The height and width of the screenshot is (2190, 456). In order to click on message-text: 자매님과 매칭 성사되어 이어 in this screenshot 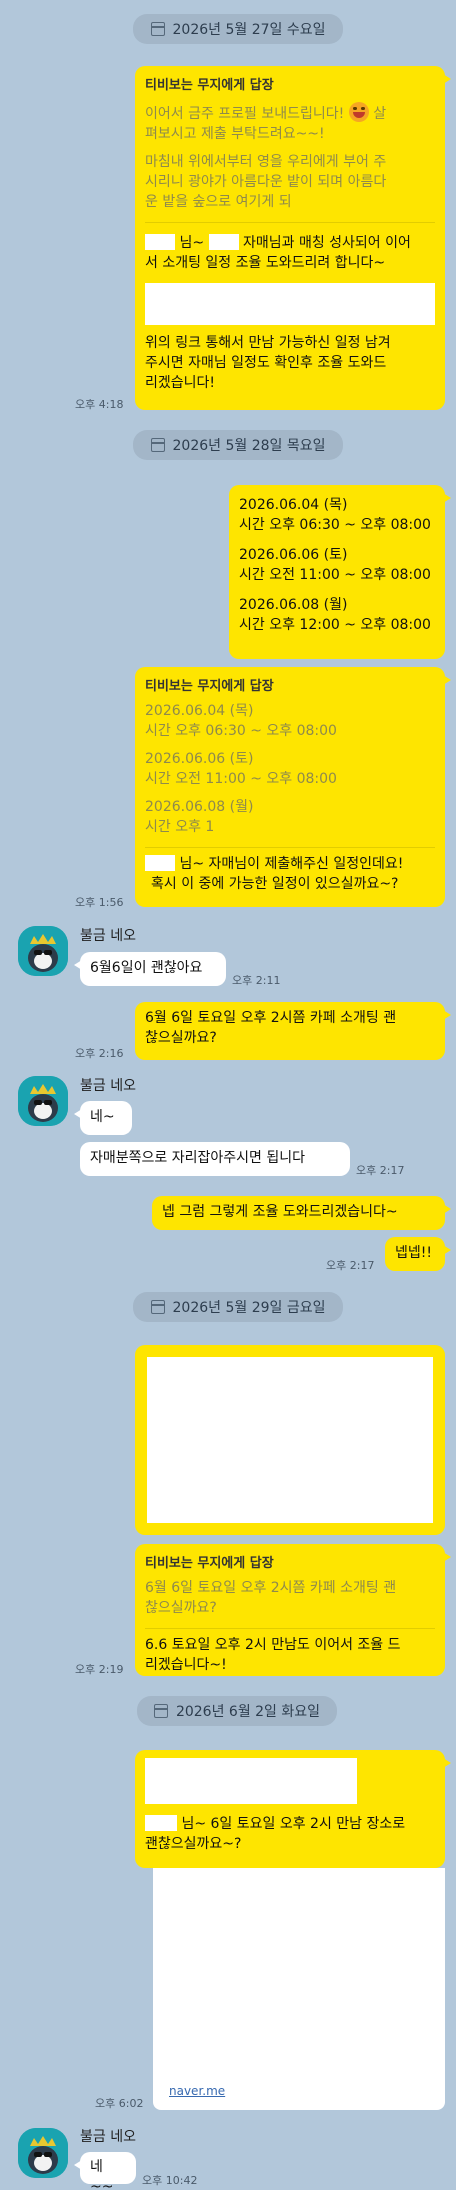, I will do `click(326, 243)`.